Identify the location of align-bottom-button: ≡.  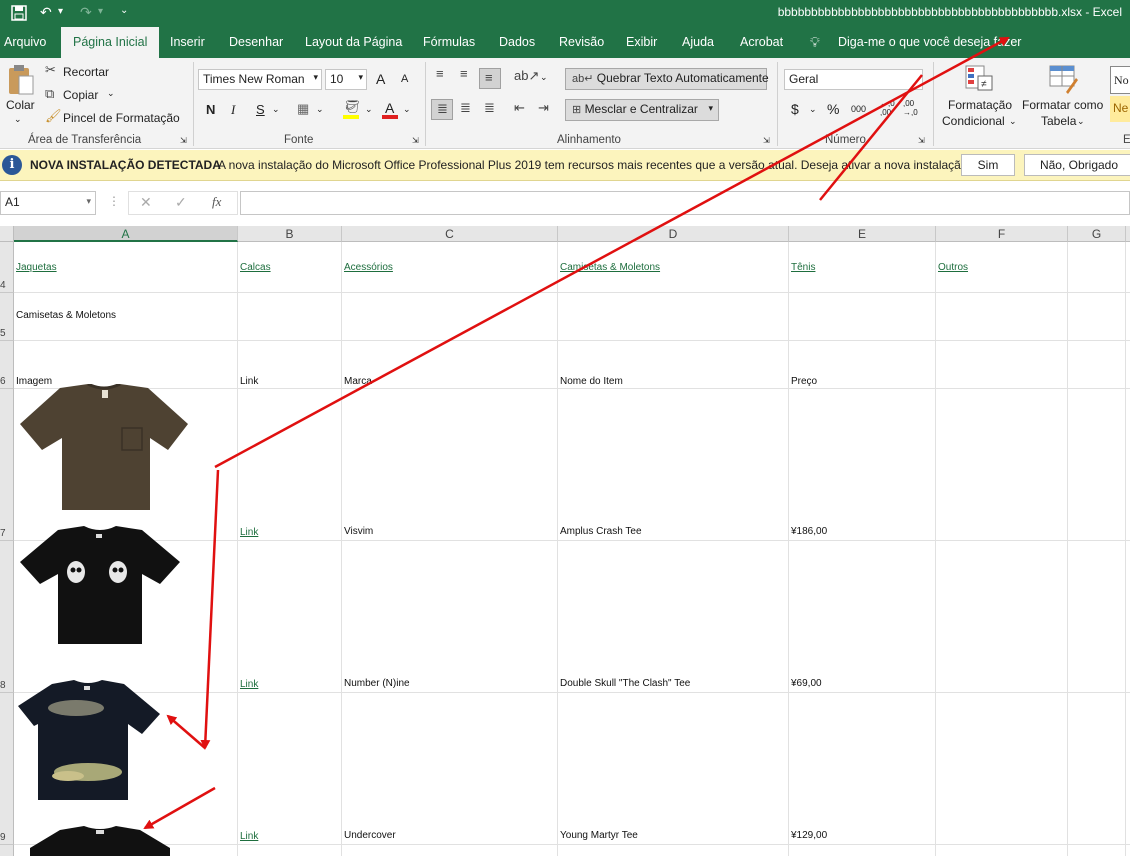
(490, 78).